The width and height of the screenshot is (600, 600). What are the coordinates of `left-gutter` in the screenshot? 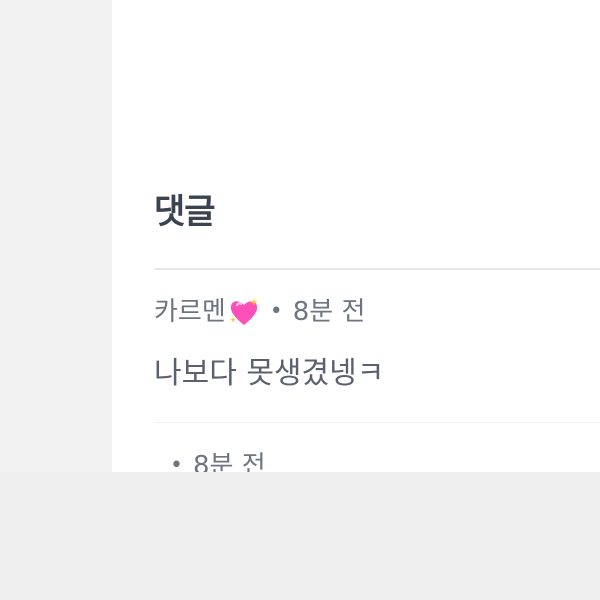 It's located at (56, 236).